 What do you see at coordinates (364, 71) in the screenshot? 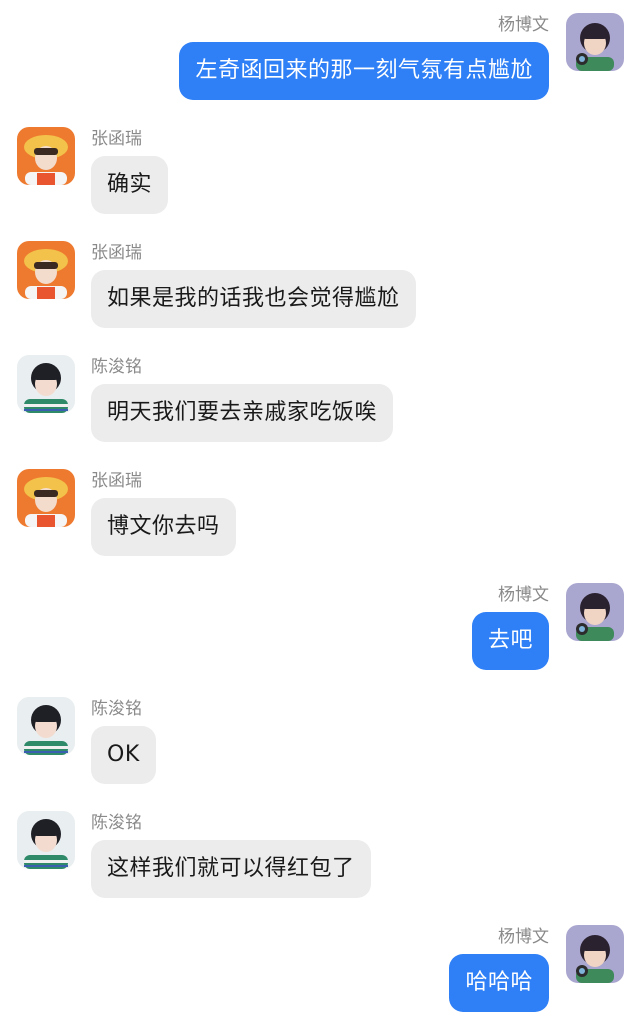
I see `message-bubble: 左奇函回来的那一刻气氛有点尴尬` at bounding box center [364, 71].